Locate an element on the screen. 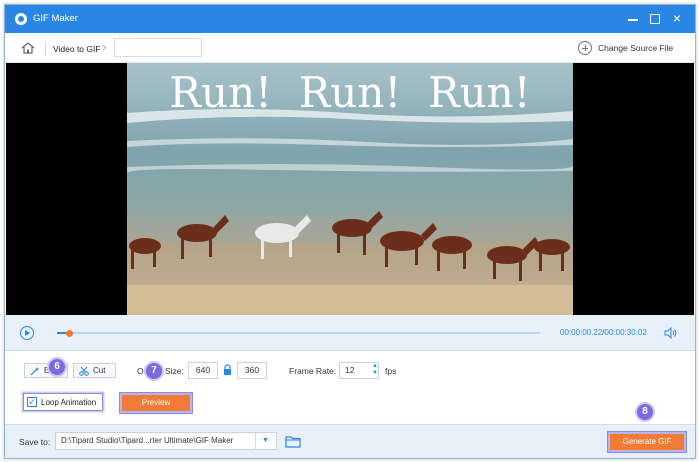  width-input: 640 is located at coordinates (203, 370).